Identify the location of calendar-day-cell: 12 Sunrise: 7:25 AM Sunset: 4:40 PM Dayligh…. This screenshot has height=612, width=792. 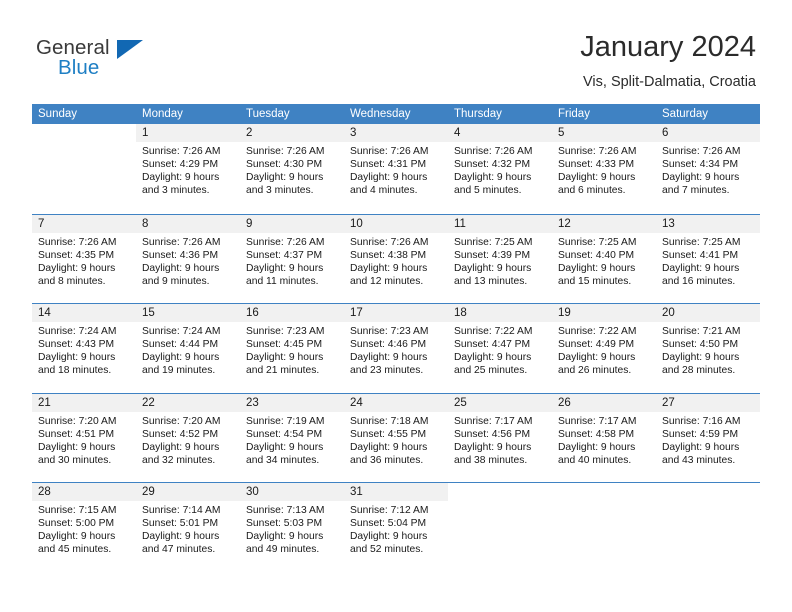
(604, 258).